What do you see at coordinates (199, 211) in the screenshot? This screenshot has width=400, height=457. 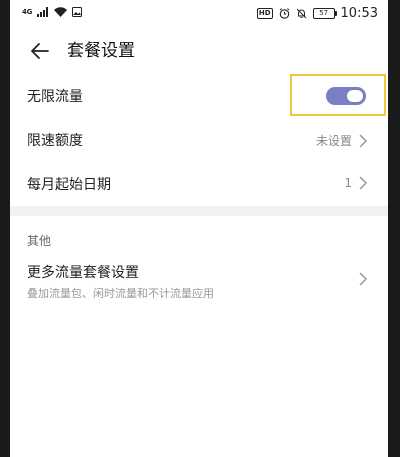 I see `section-divider` at bounding box center [199, 211].